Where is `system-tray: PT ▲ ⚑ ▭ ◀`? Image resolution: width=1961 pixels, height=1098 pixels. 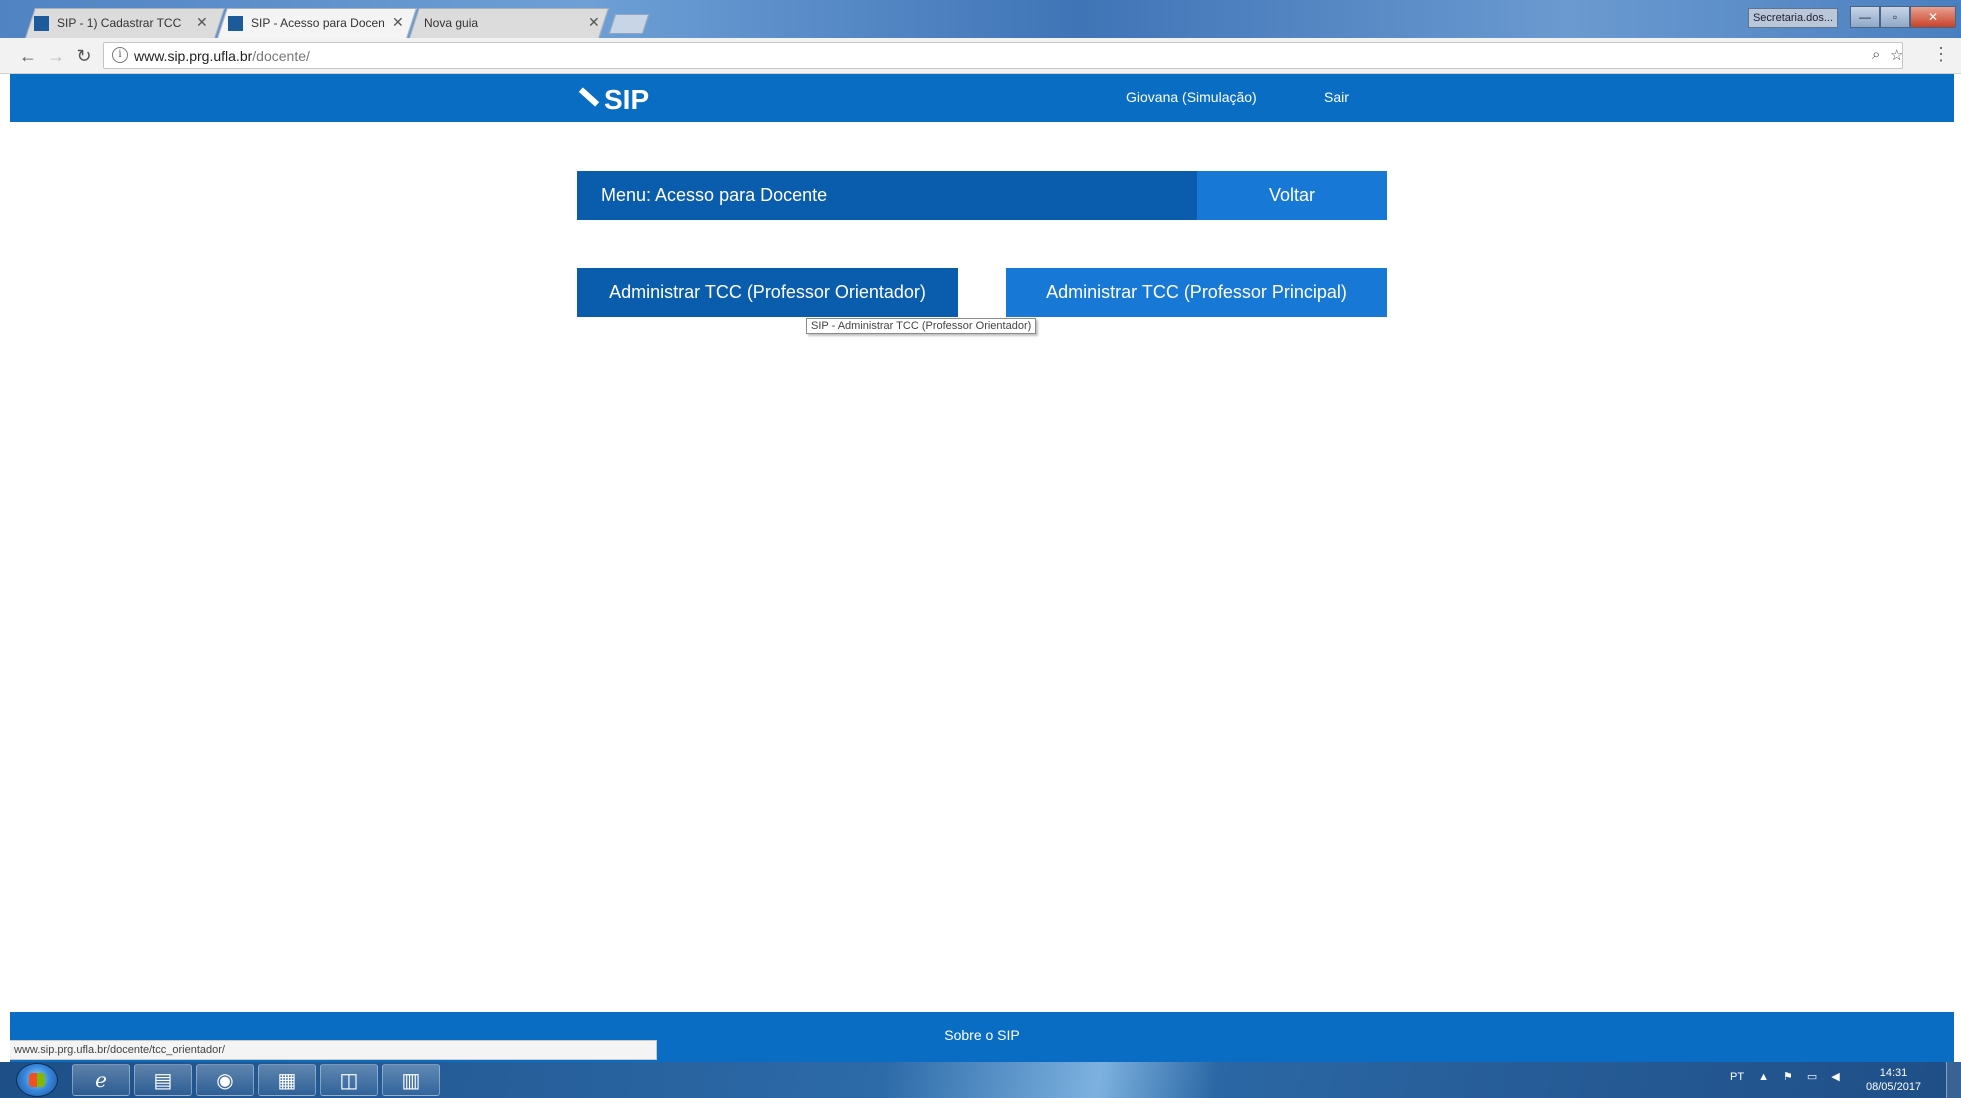 system-tray: PT ▲ ⚑ ▭ ◀ is located at coordinates (1785, 1077).